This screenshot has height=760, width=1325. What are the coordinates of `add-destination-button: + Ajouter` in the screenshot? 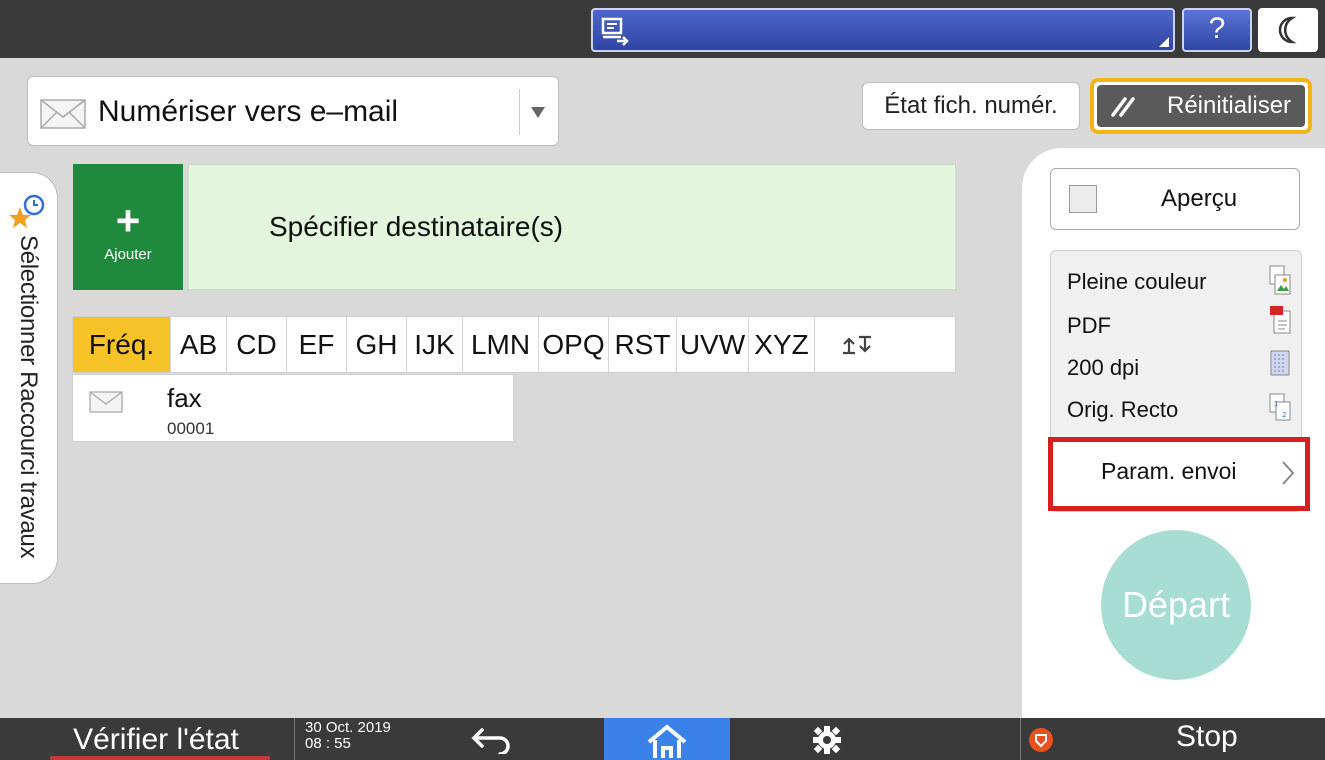 It's located at (128, 227).